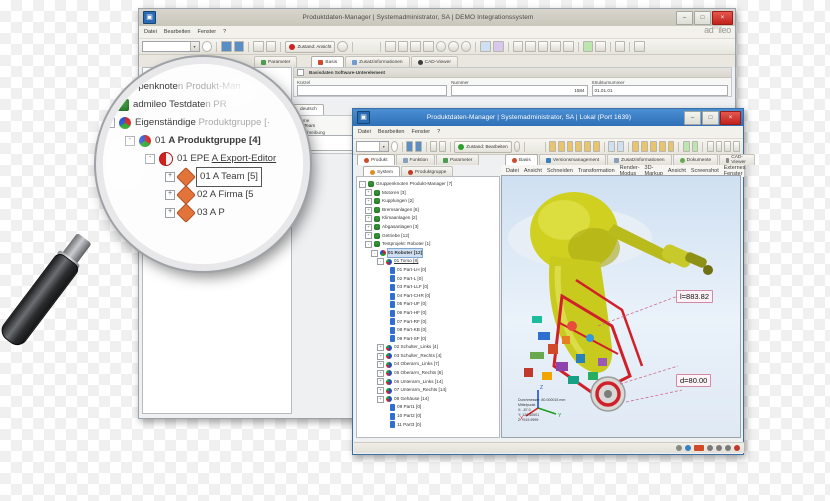 The width and height of the screenshot is (830, 501). Describe the element at coordinates (415, 46) in the screenshot. I see `delete-node-icon` at that location.